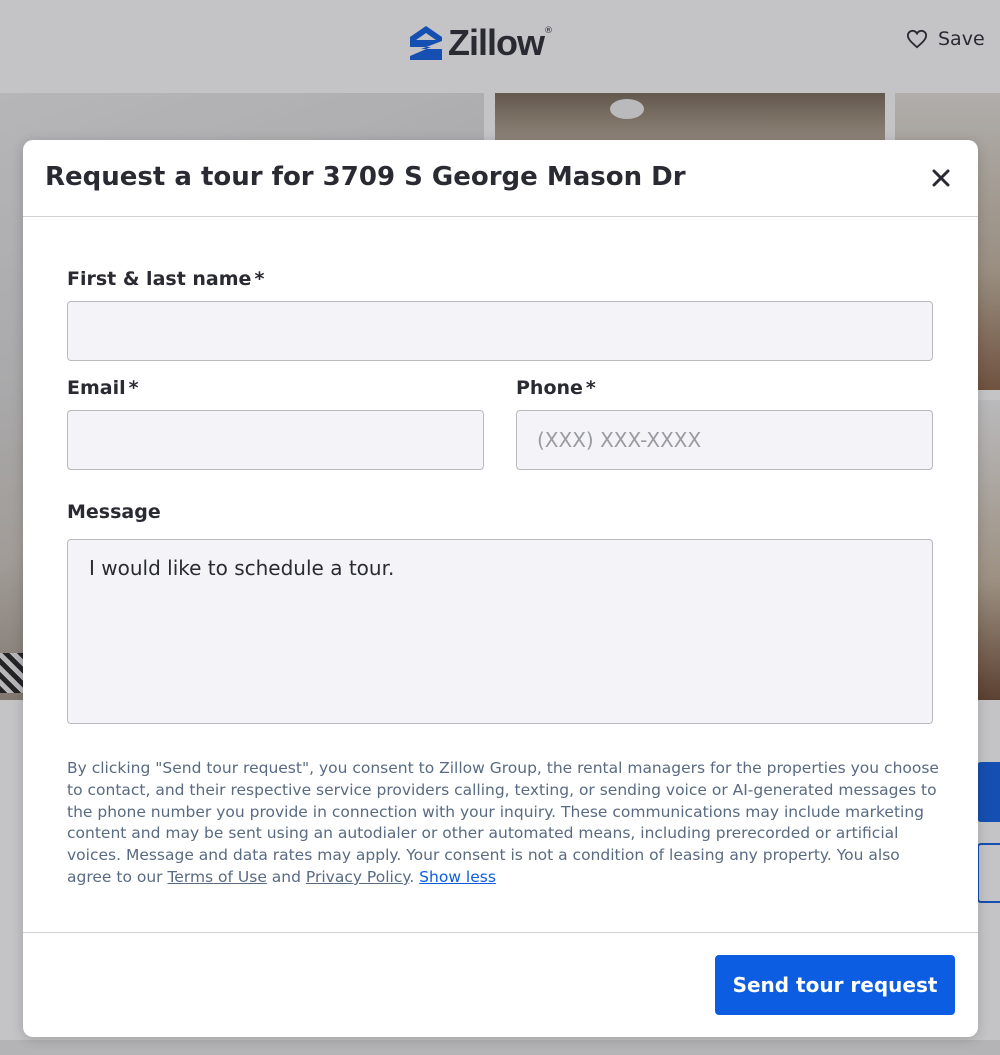 This screenshot has width=1000, height=1055. What do you see at coordinates (414, 876) in the screenshot?
I see `consent-period: .` at bounding box center [414, 876].